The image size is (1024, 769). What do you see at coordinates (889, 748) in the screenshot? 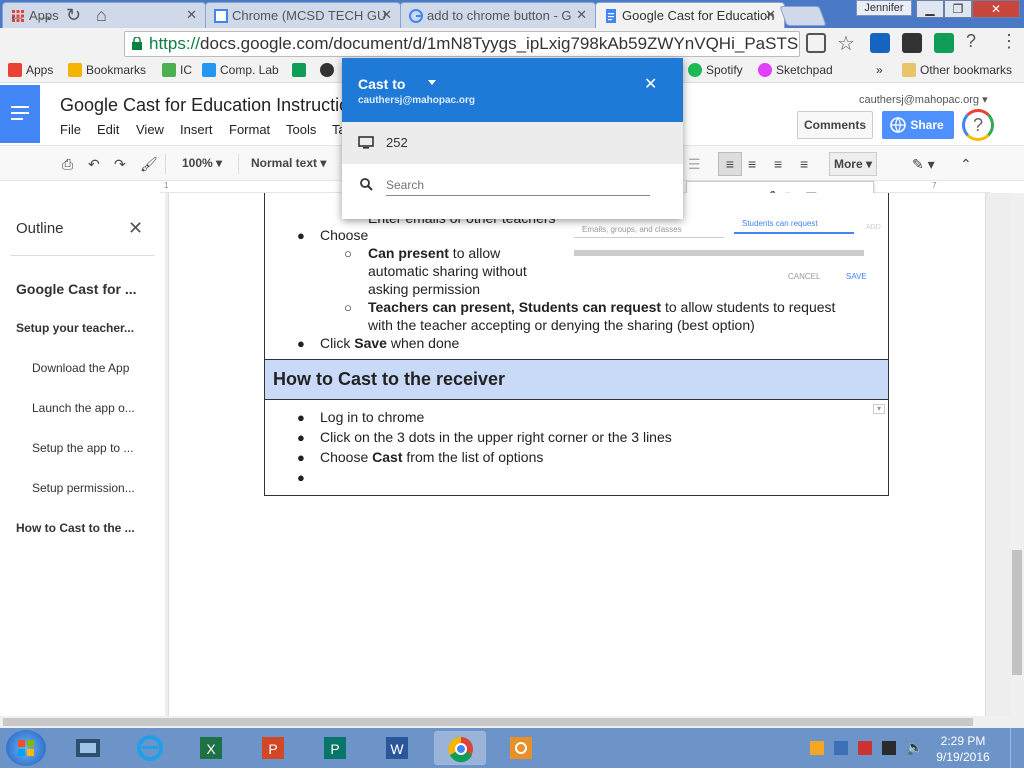
I see `network-icon` at bounding box center [889, 748].